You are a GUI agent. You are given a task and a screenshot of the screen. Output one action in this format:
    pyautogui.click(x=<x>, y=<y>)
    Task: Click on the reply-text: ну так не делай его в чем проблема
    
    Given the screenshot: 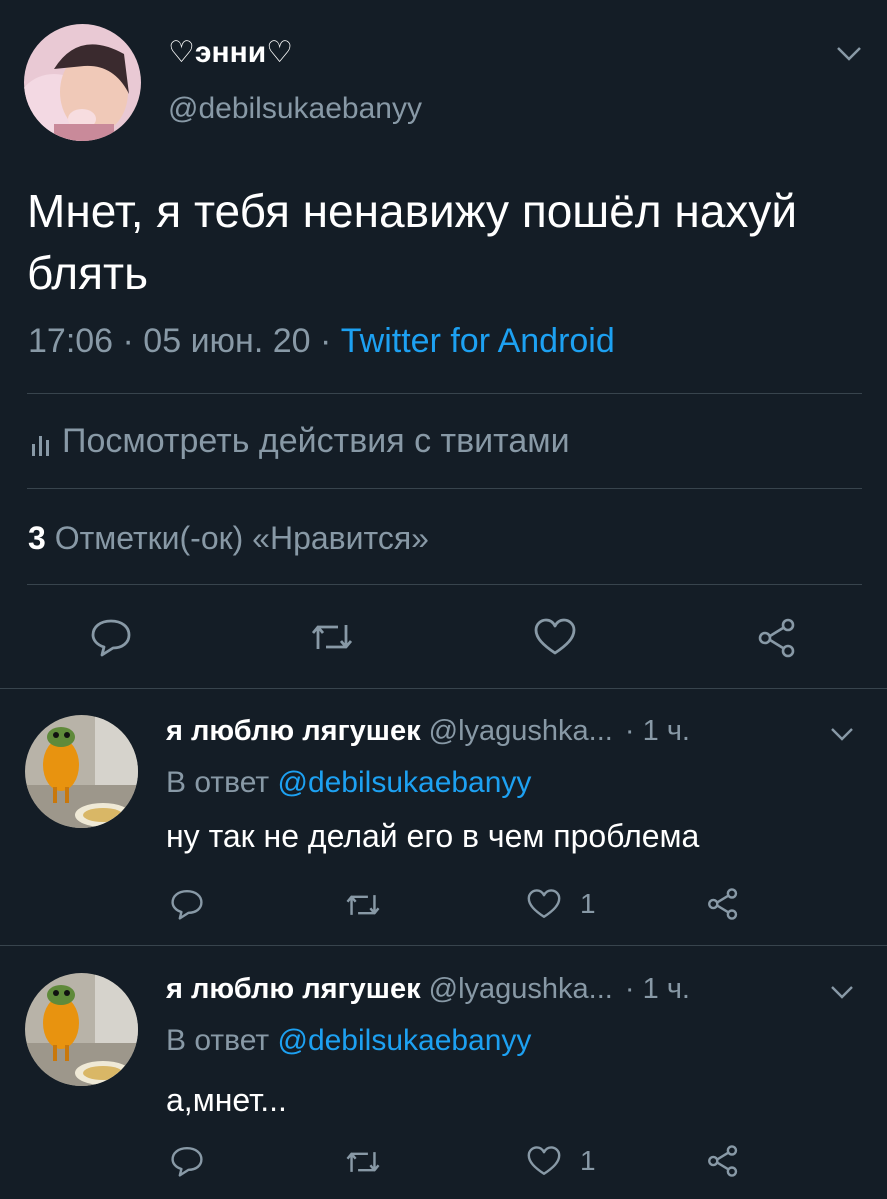 What is the action you would take?
    pyautogui.click(x=433, y=836)
    